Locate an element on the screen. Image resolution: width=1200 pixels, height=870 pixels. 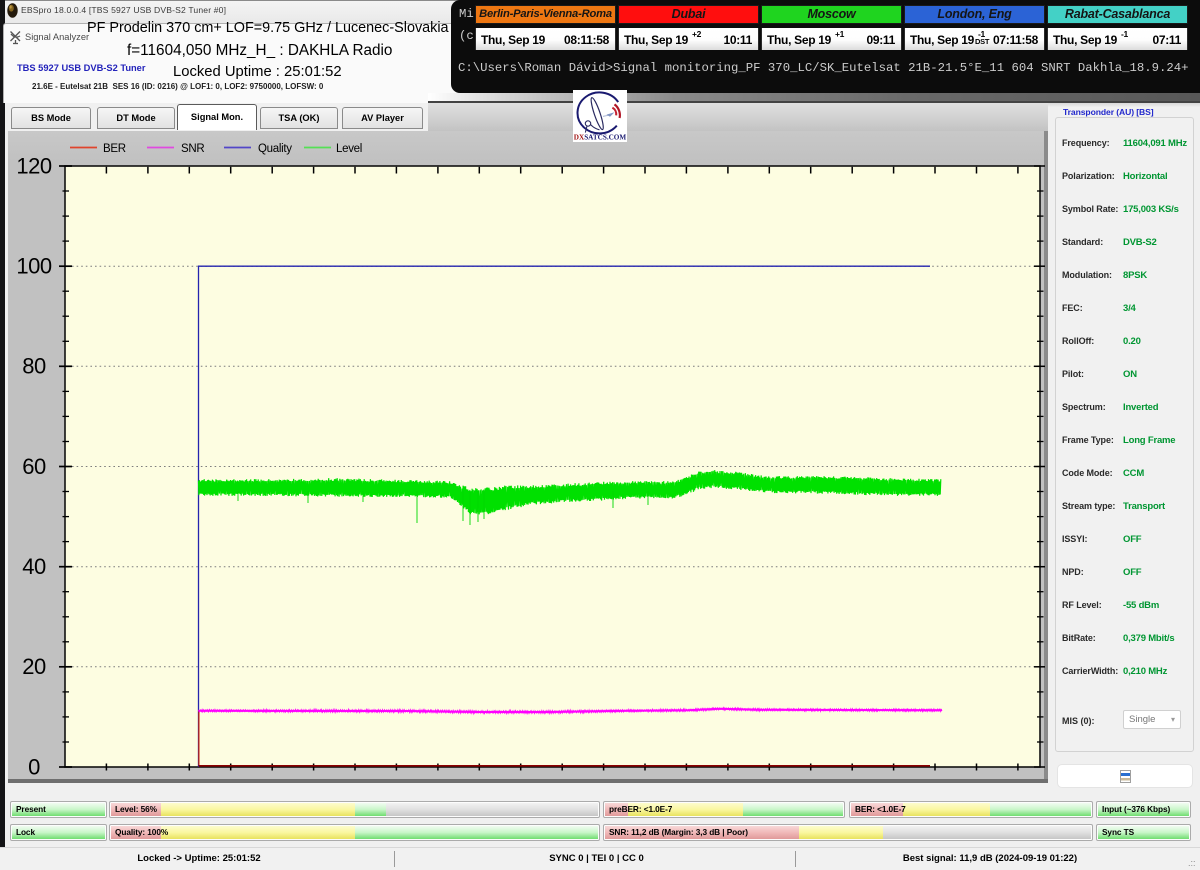
svg-text: 60 is located at coordinates (34, 466).